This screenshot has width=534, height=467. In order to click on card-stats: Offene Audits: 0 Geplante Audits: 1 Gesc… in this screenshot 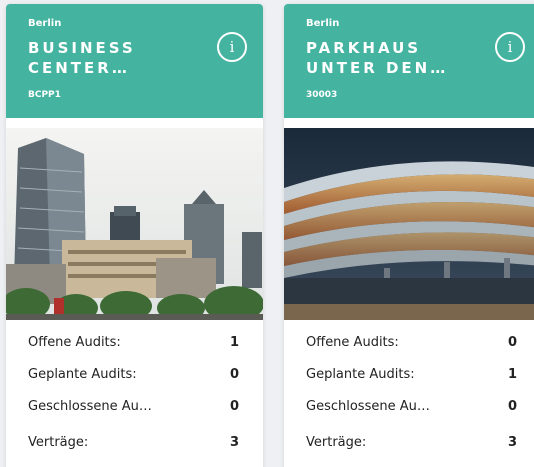, I will do `click(409, 392)`.